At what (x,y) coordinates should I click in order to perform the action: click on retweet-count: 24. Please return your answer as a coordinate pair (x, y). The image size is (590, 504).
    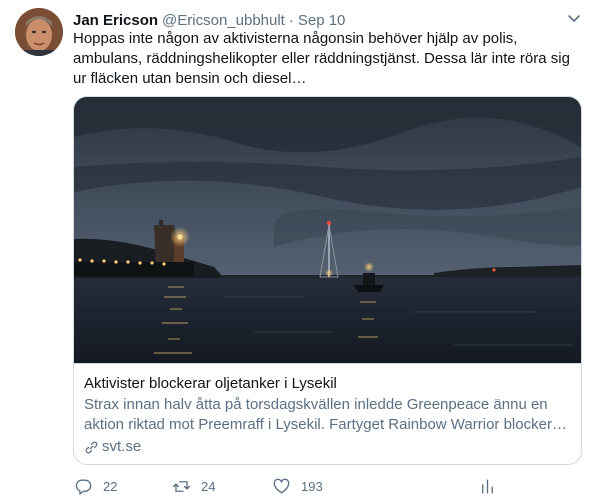
    Looking at the image, I should click on (208, 486).